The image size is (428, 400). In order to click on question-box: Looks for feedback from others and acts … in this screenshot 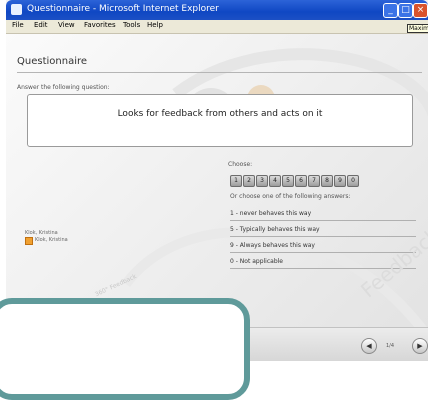, I will do `click(220, 120)`.